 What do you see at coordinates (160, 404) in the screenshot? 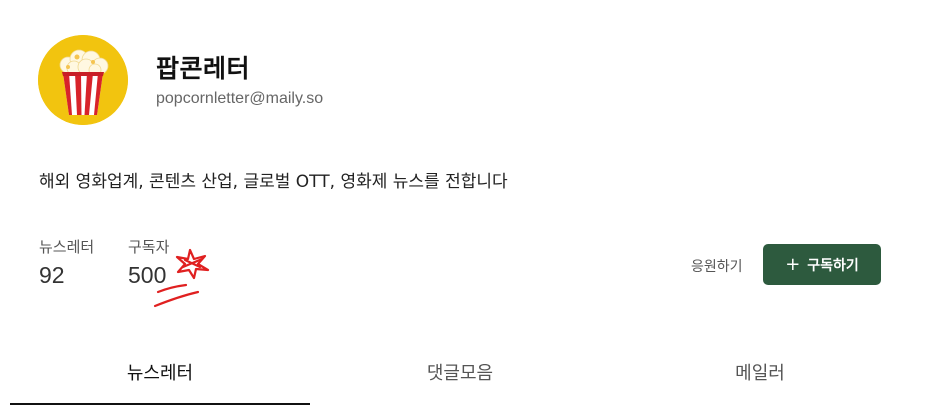
I see `active-tab-indicator` at bounding box center [160, 404].